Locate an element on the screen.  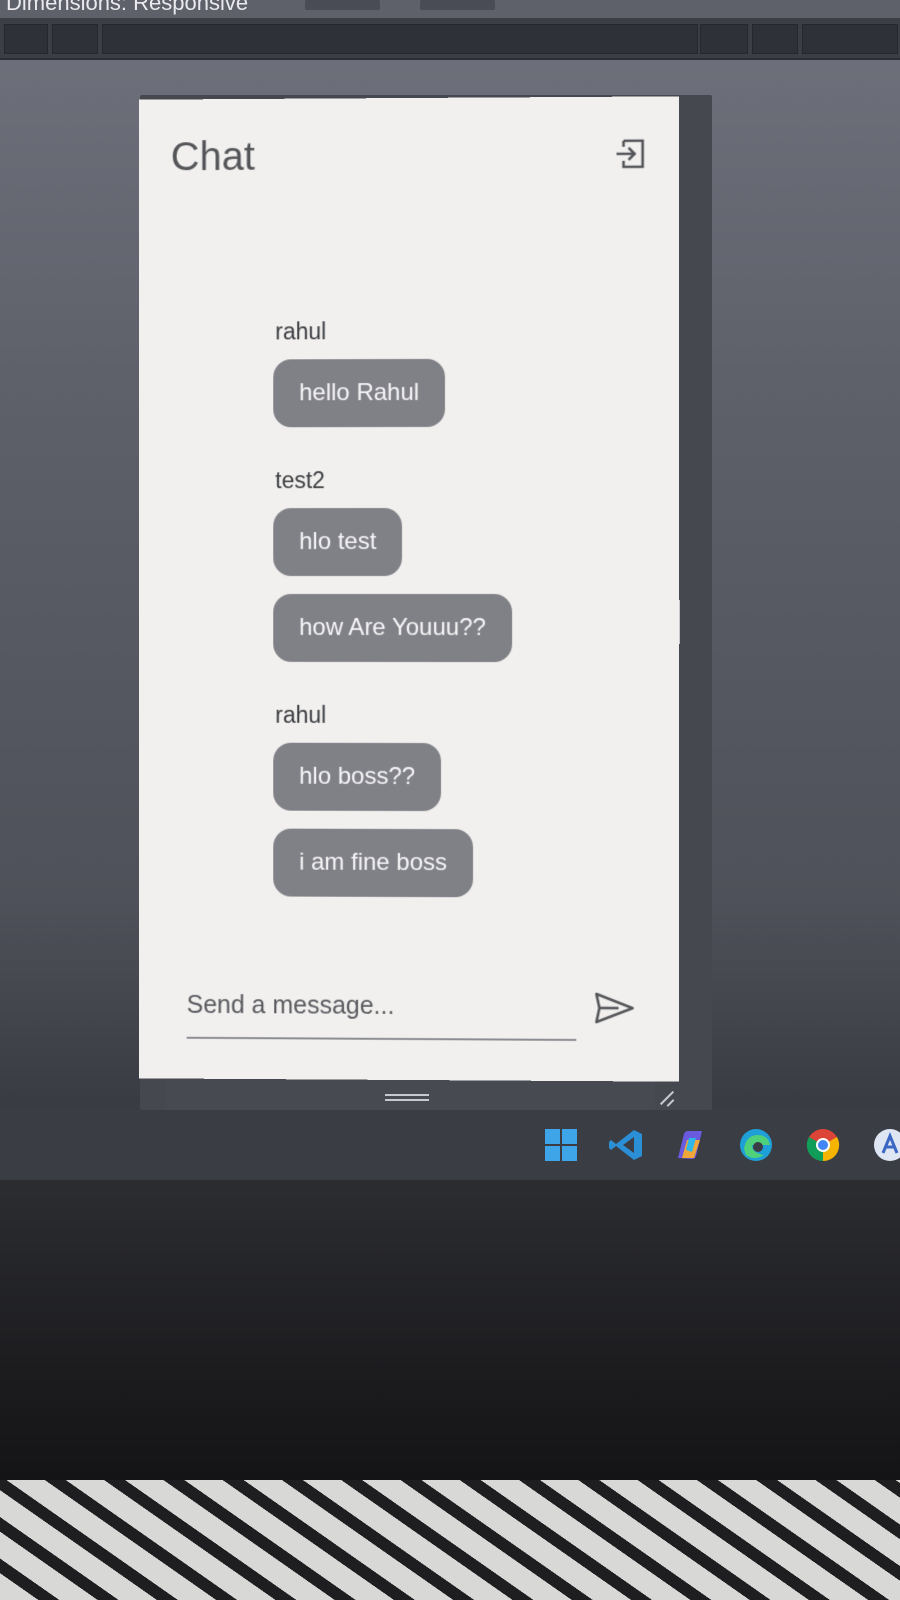
resize-handle-bottom-bar is located at coordinates (410, 1095).